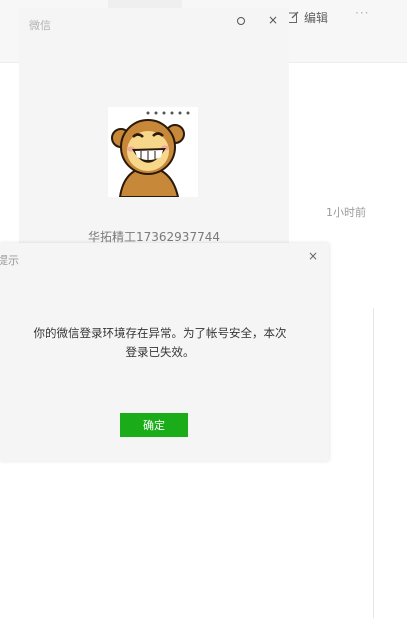 This screenshot has height=618, width=407. What do you see at coordinates (373, 463) in the screenshot?
I see `panel-divider` at bounding box center [373, 463].